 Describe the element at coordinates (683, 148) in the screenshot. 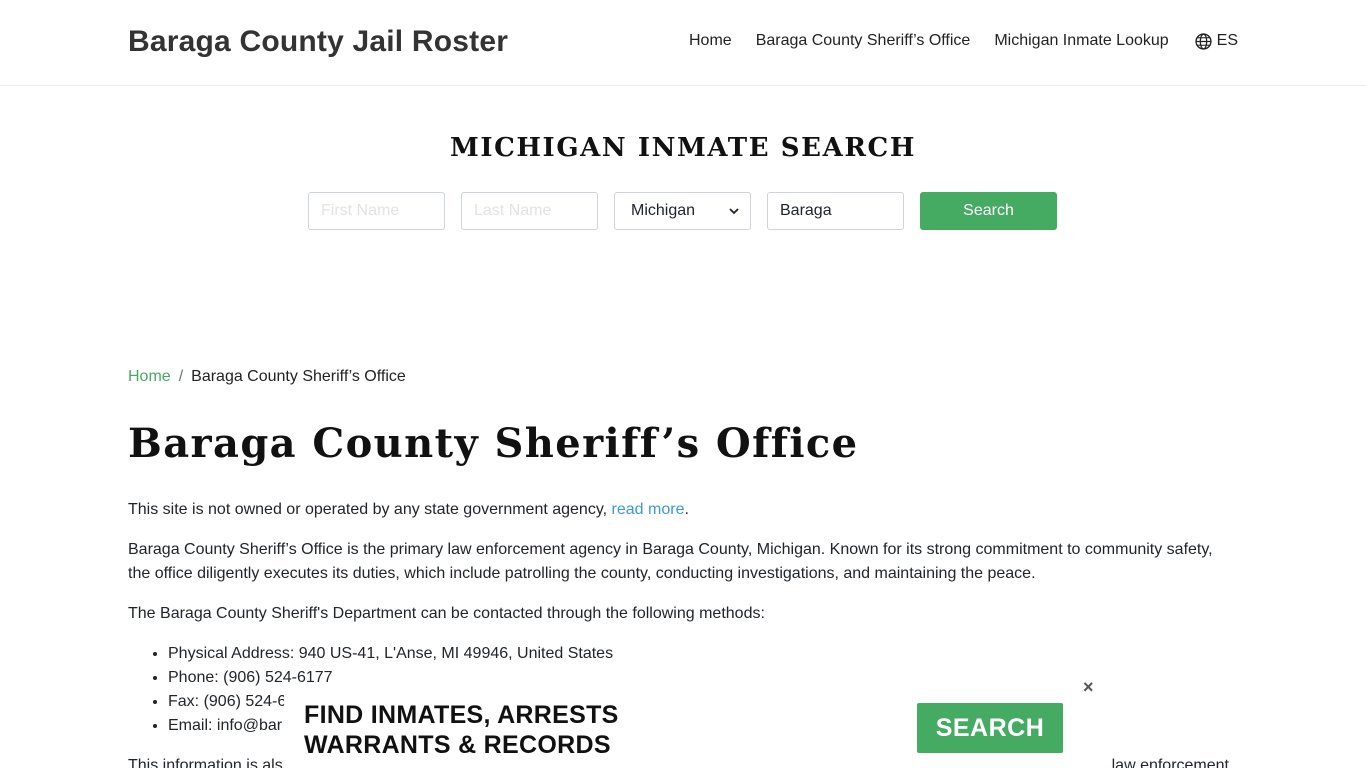

I see `search-title: MICHIGAN INMATE SEARCH` at that location.